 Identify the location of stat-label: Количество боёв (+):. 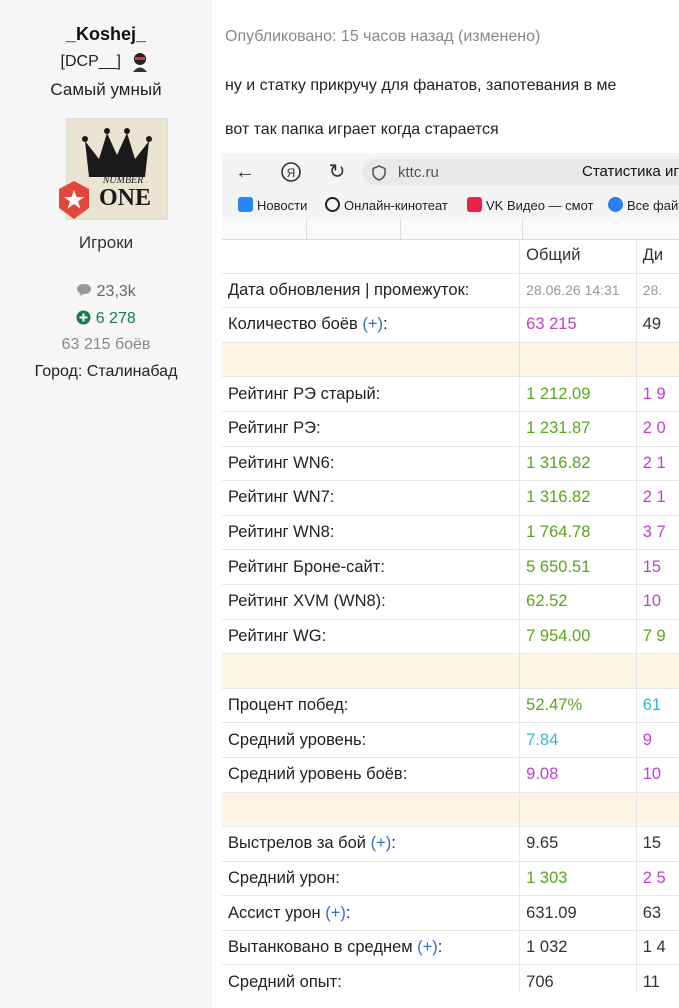
(371, 325).